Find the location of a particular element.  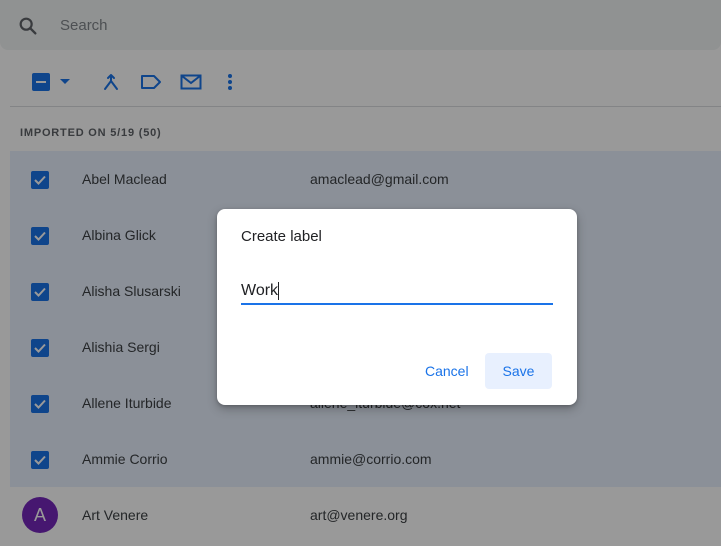

dialog-title: Create label is located at coordinates (281, 236).